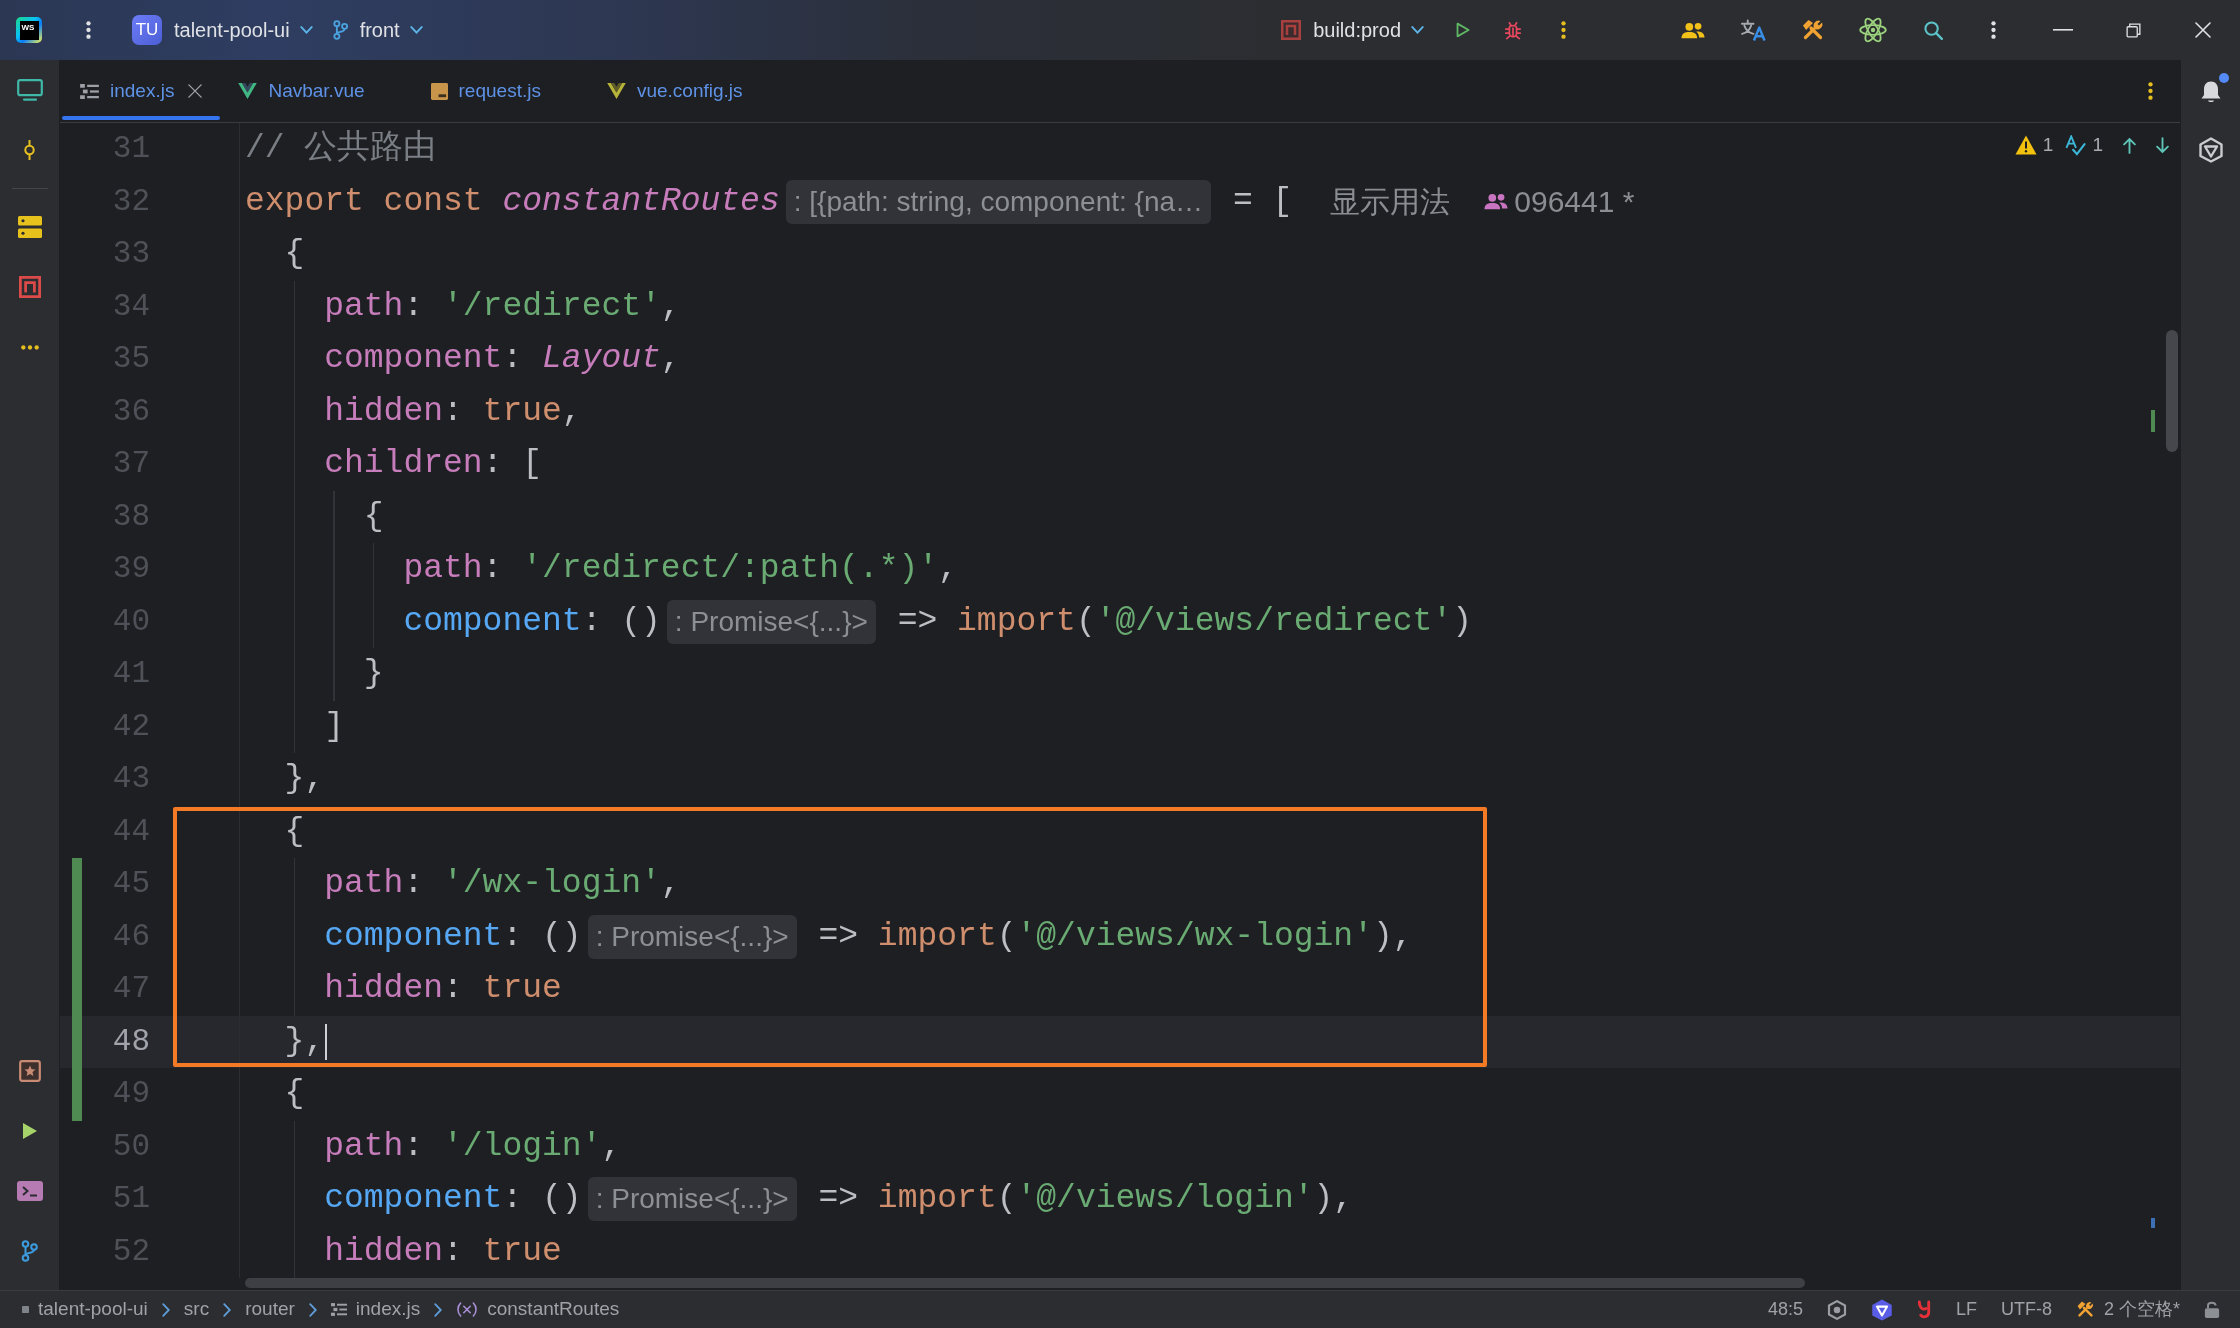  I want to click on code-text: ], so click(334, 726).